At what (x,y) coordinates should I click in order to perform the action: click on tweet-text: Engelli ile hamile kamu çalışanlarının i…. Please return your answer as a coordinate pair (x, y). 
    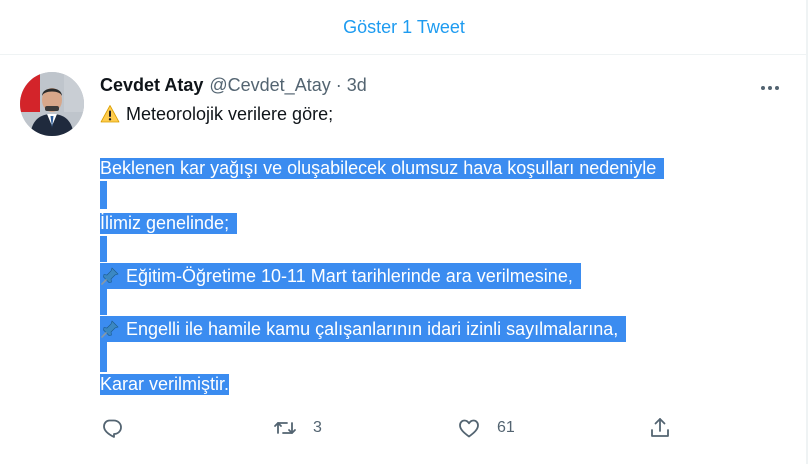
    Looking at the image, I should click on (372, 328).